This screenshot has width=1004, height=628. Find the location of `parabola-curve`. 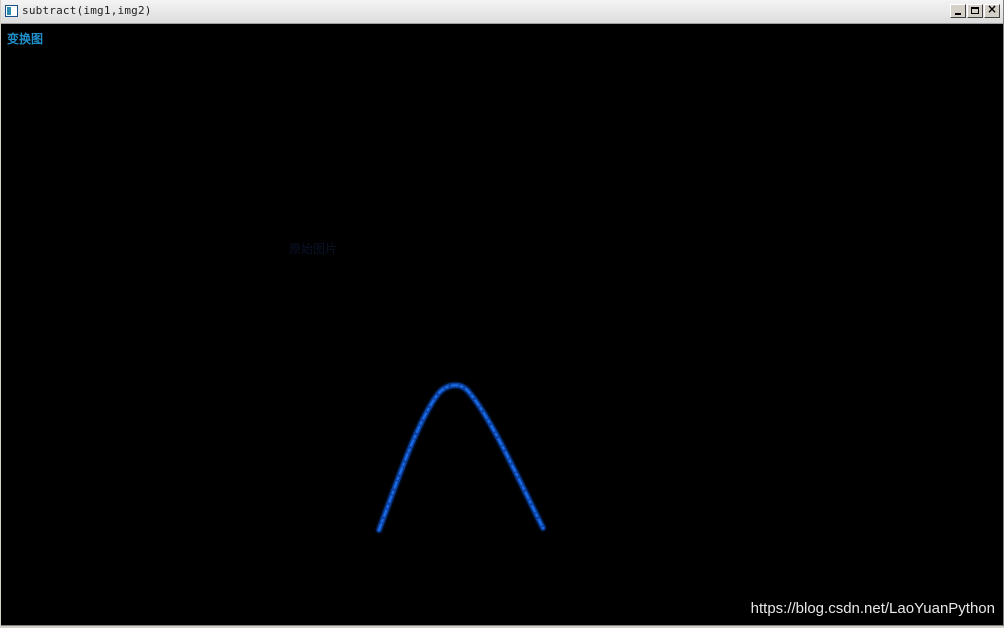

parabola-curve is located at coordinates (461, 457).